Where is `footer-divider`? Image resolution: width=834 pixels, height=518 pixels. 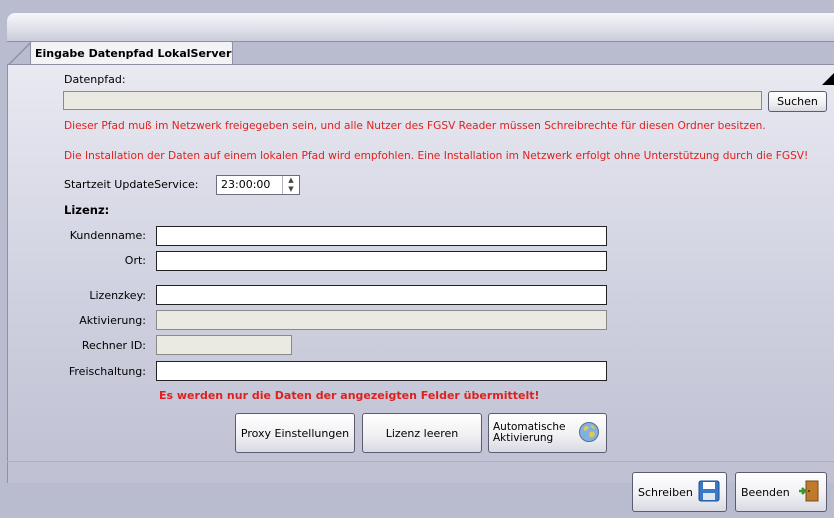
footer-divider is located at coordinates (420, 461).